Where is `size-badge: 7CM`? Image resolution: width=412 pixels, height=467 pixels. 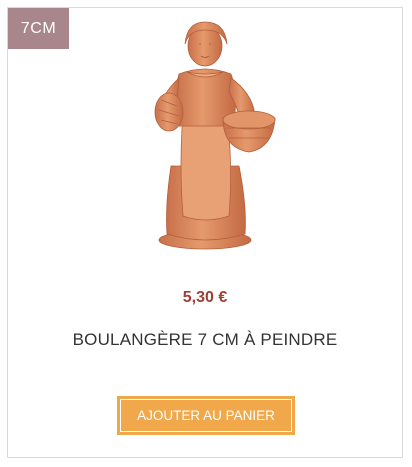
size-badge: 7CM is located at coordinates (38, 28).